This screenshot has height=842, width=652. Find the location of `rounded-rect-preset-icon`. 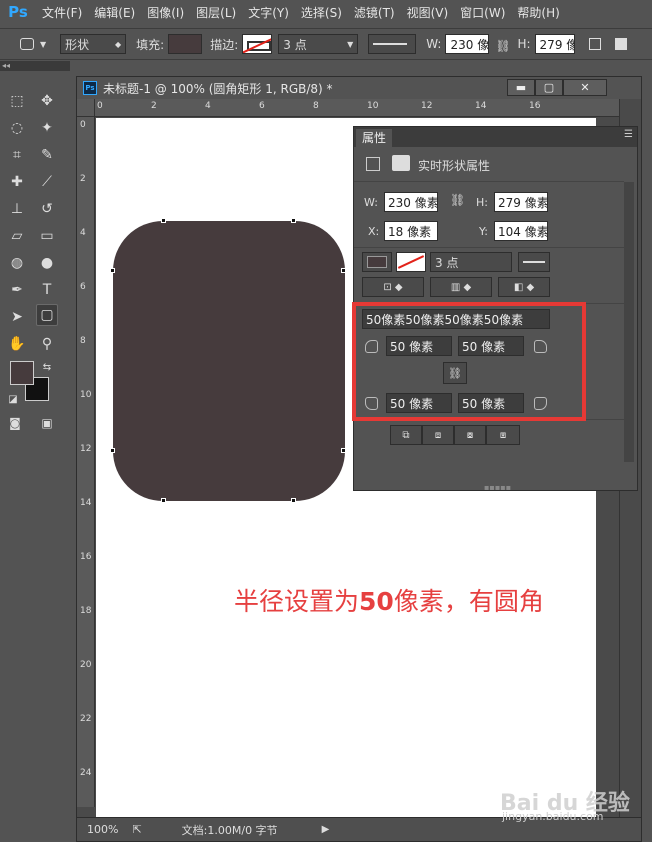

rounded-rect-preset-icon is located at coordinates (27, 44).